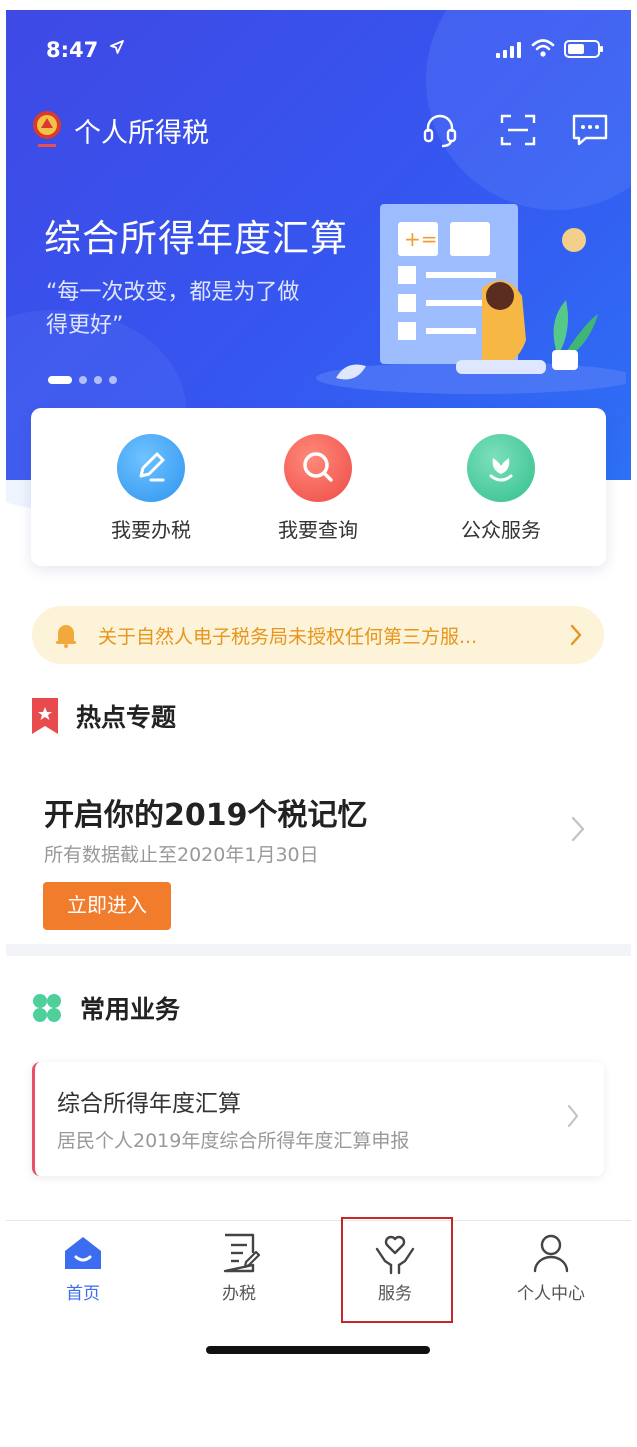 The image size is (637, 1447). What do you see at coordinates (126, 717) in the screenshot?
I see `section-title: 热点专题` at bounding box center [126, 717].